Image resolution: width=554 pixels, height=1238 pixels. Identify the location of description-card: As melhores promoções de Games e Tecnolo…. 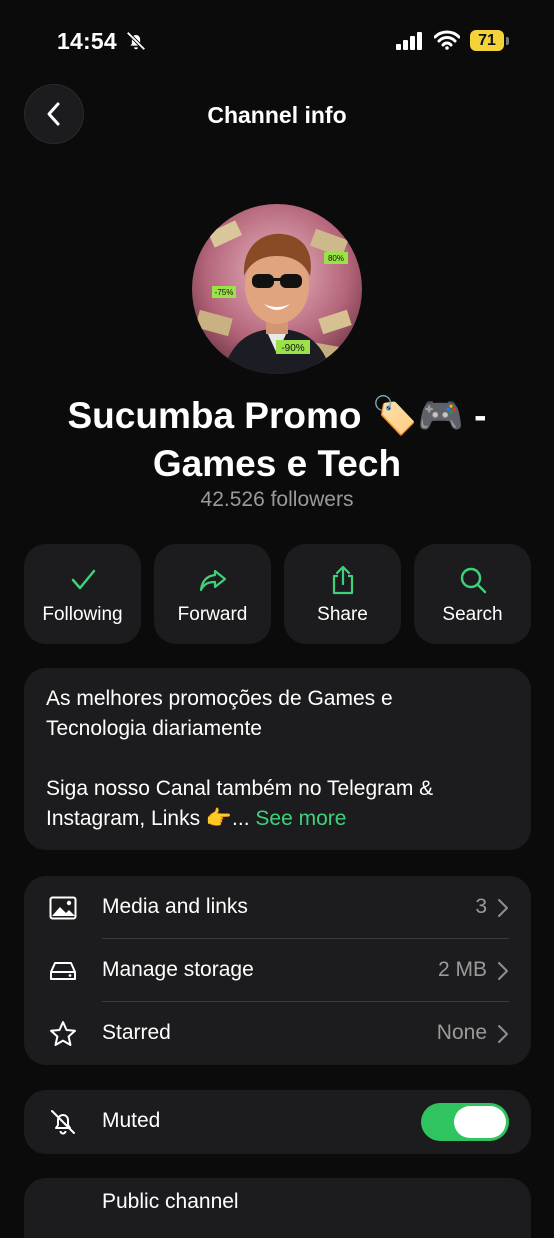
(277, 759).